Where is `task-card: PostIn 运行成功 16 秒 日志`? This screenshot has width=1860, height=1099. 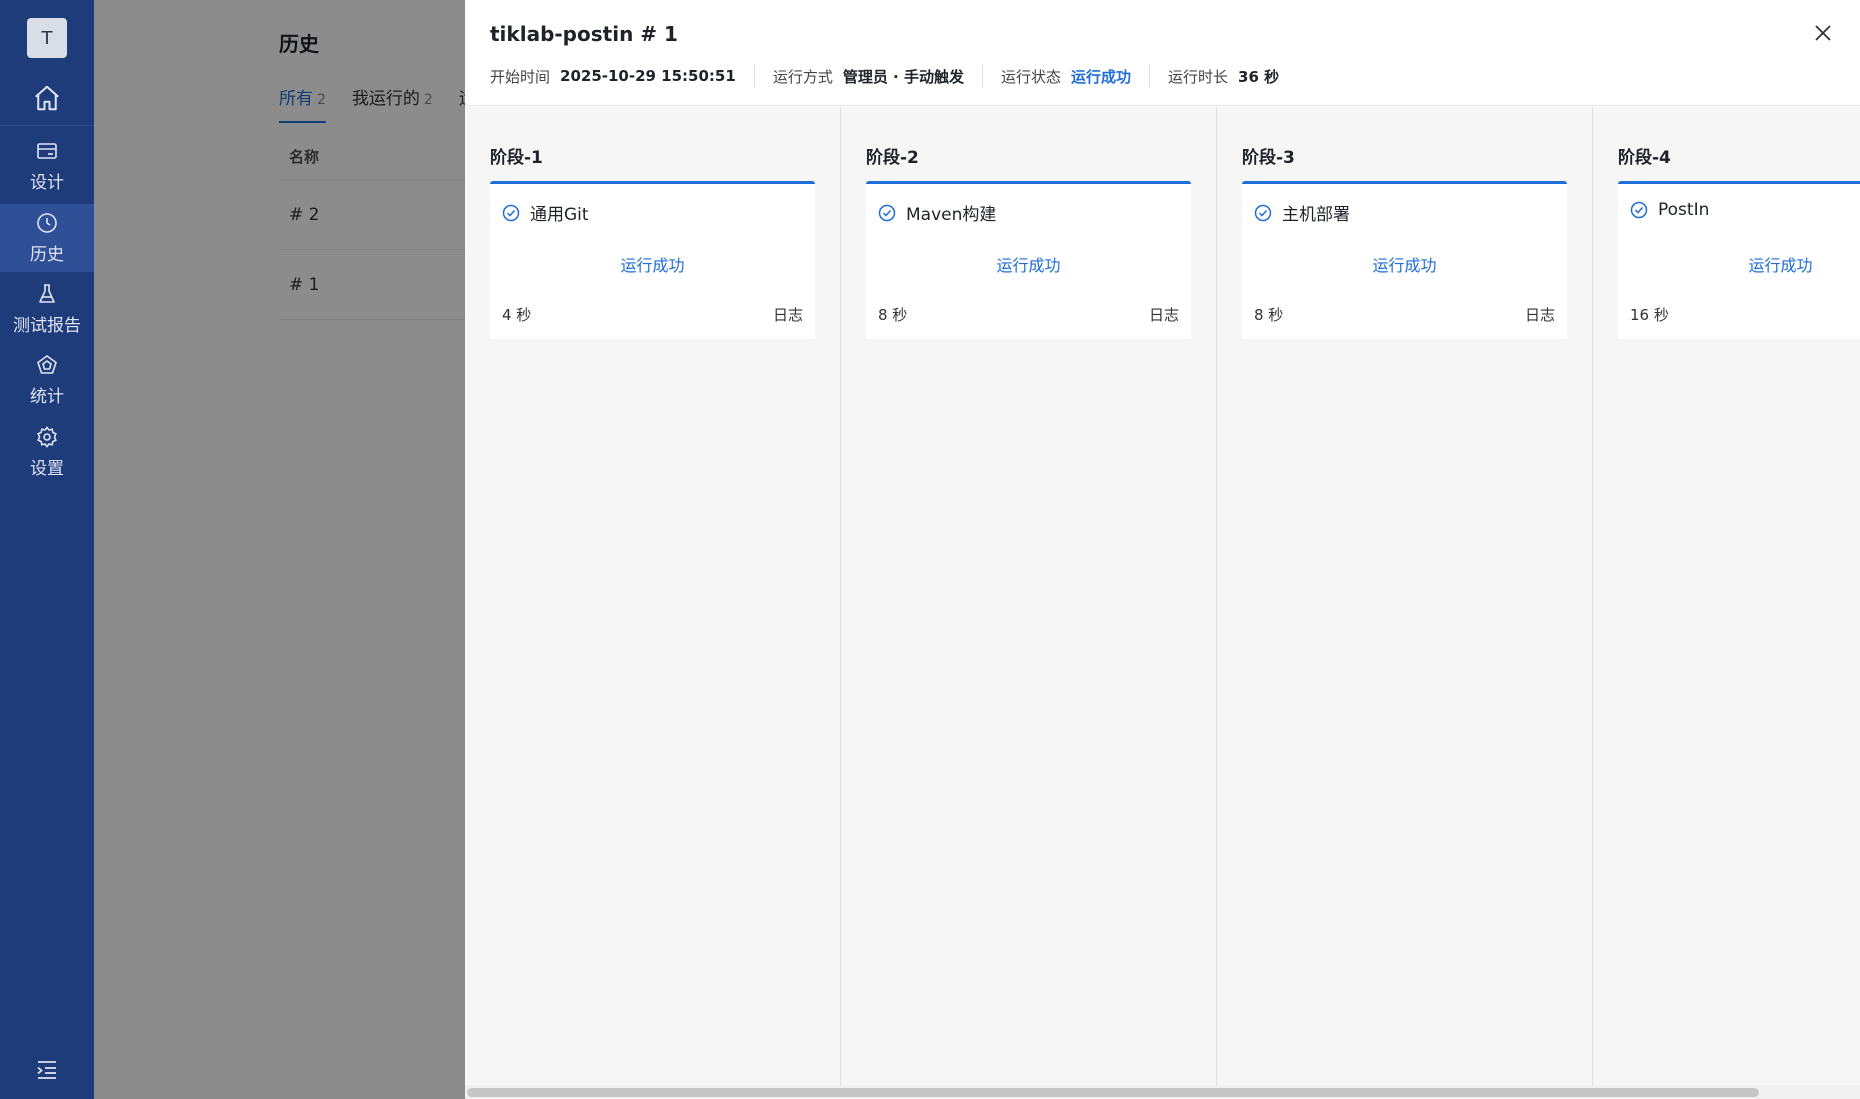 task-card: PostIn 运行成功 16 秒 日志 is located at coordinates (1739, 260).